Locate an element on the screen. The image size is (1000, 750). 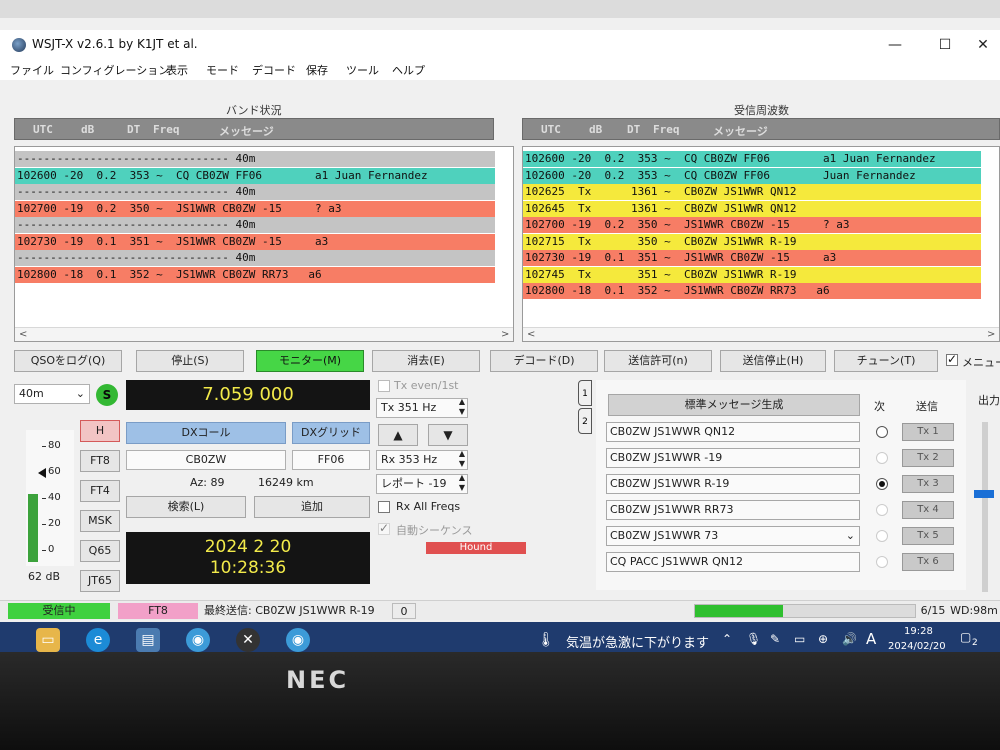
tx-down-button: ▼ is located at coordinates (448, 435).